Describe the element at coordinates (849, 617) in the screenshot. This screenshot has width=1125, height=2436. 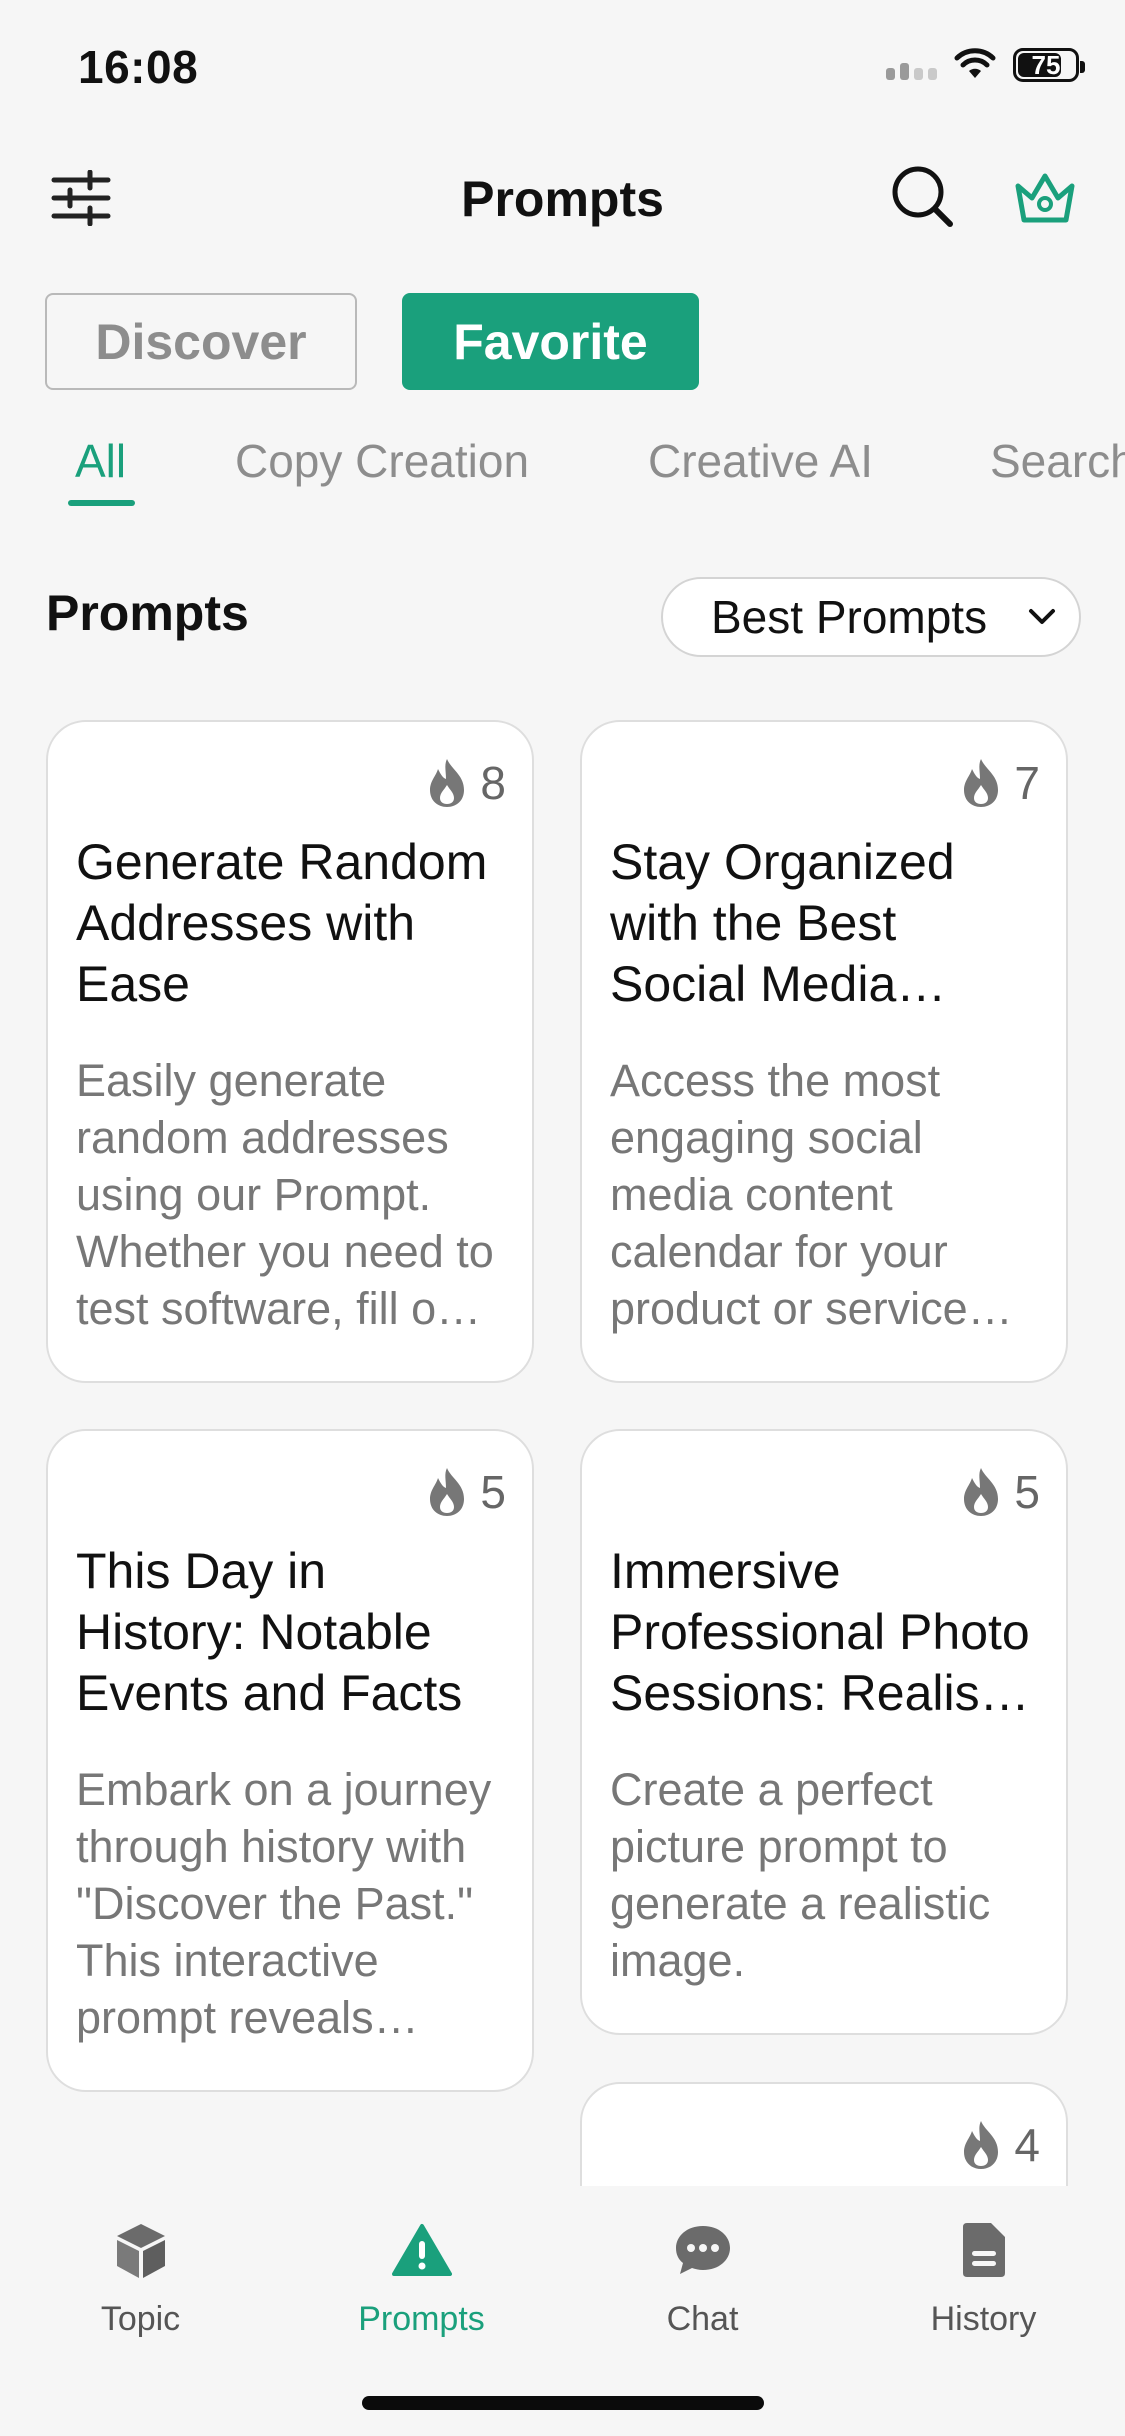
I see `sort-dropdown-value: Best Prompts` at that location.